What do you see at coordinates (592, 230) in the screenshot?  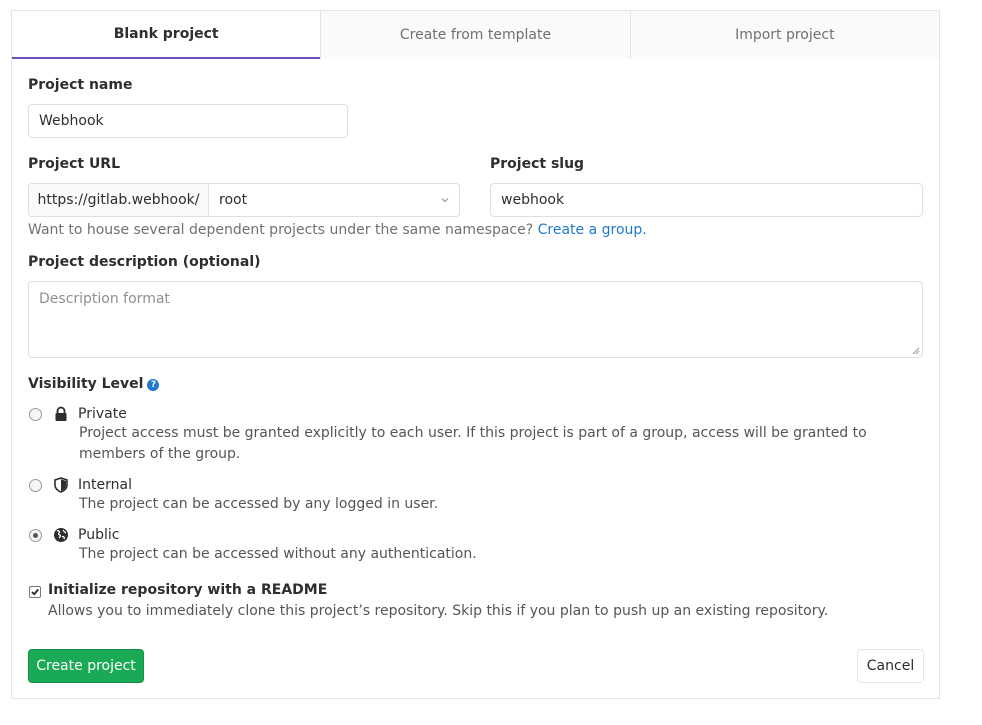 I see `create-group-link: Create a group.` at bounding box center [592, 230].